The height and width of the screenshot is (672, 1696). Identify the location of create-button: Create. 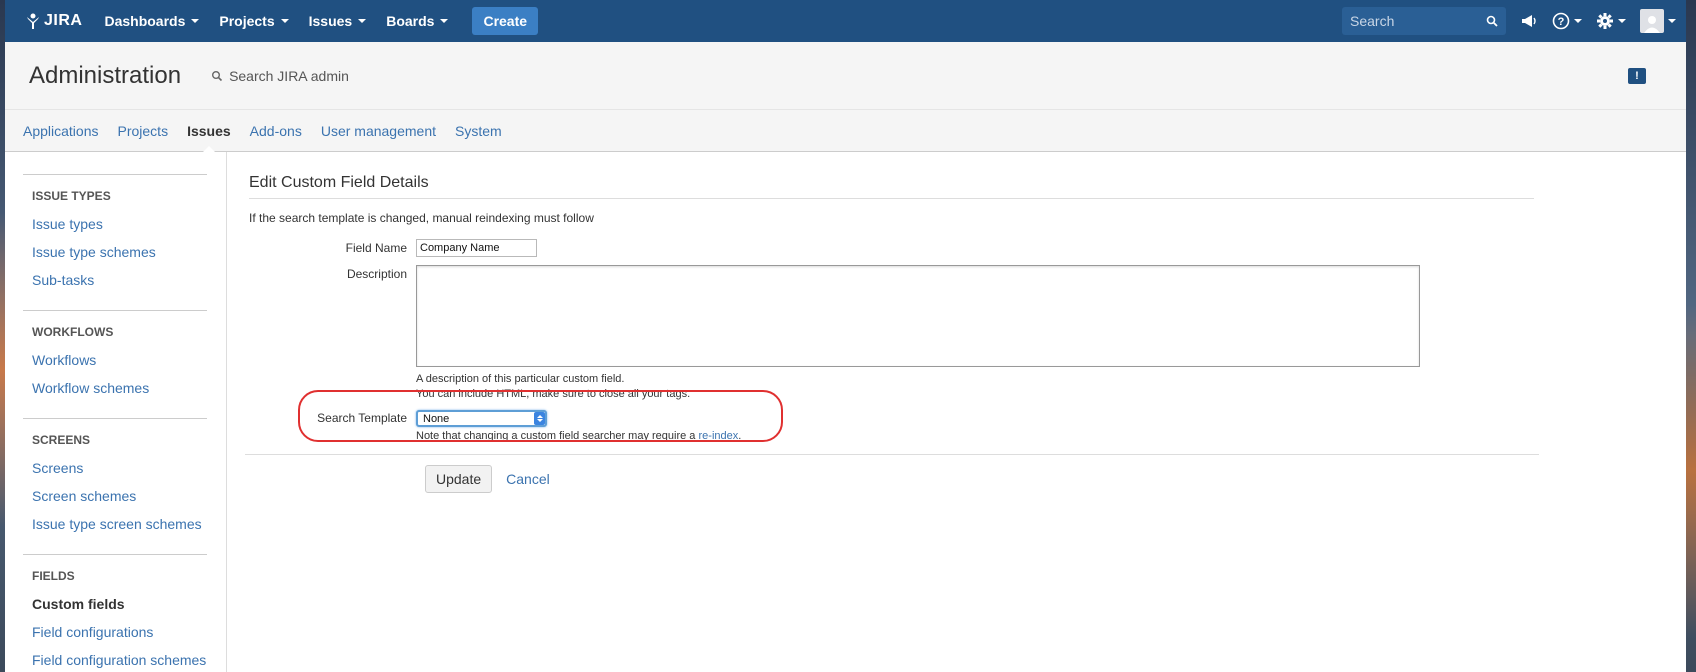
(505, 21).